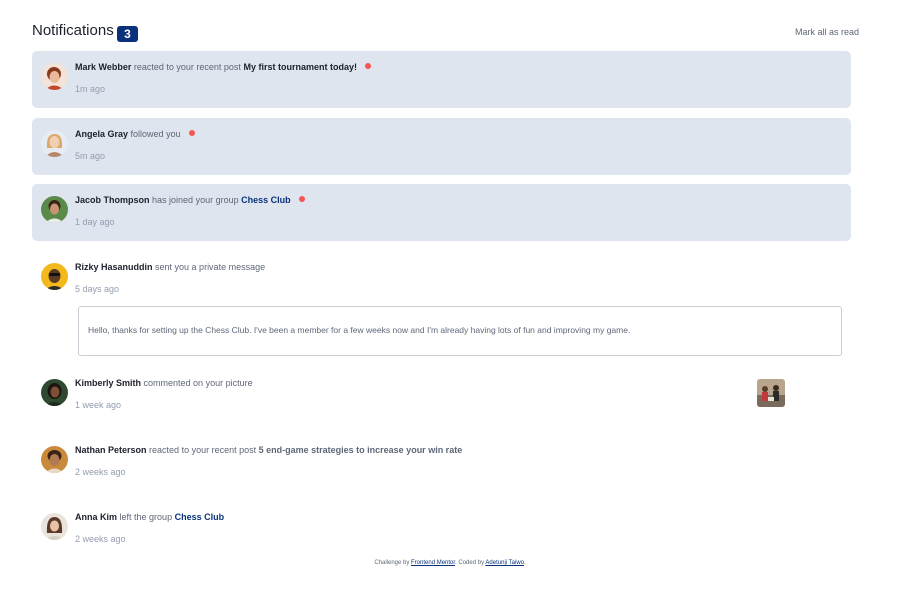 Image resolution: width=900 pixels, height=589 pixels. Describe the element at coordinates (210, 267) in the screenshot. I see `notification-action: sent you a private message` at that location.